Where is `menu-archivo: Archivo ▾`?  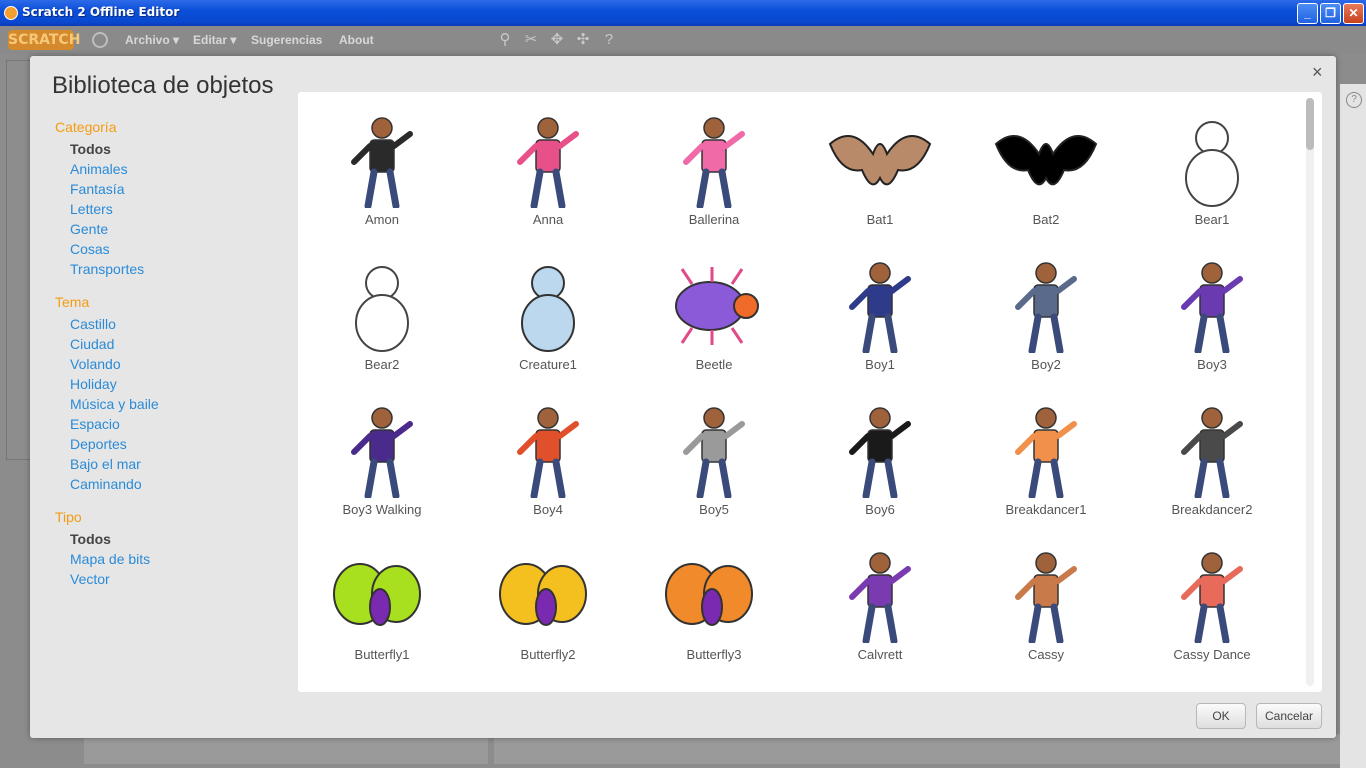 menu-archivo: Archivo ▾ is located at coordinates (152, 40).